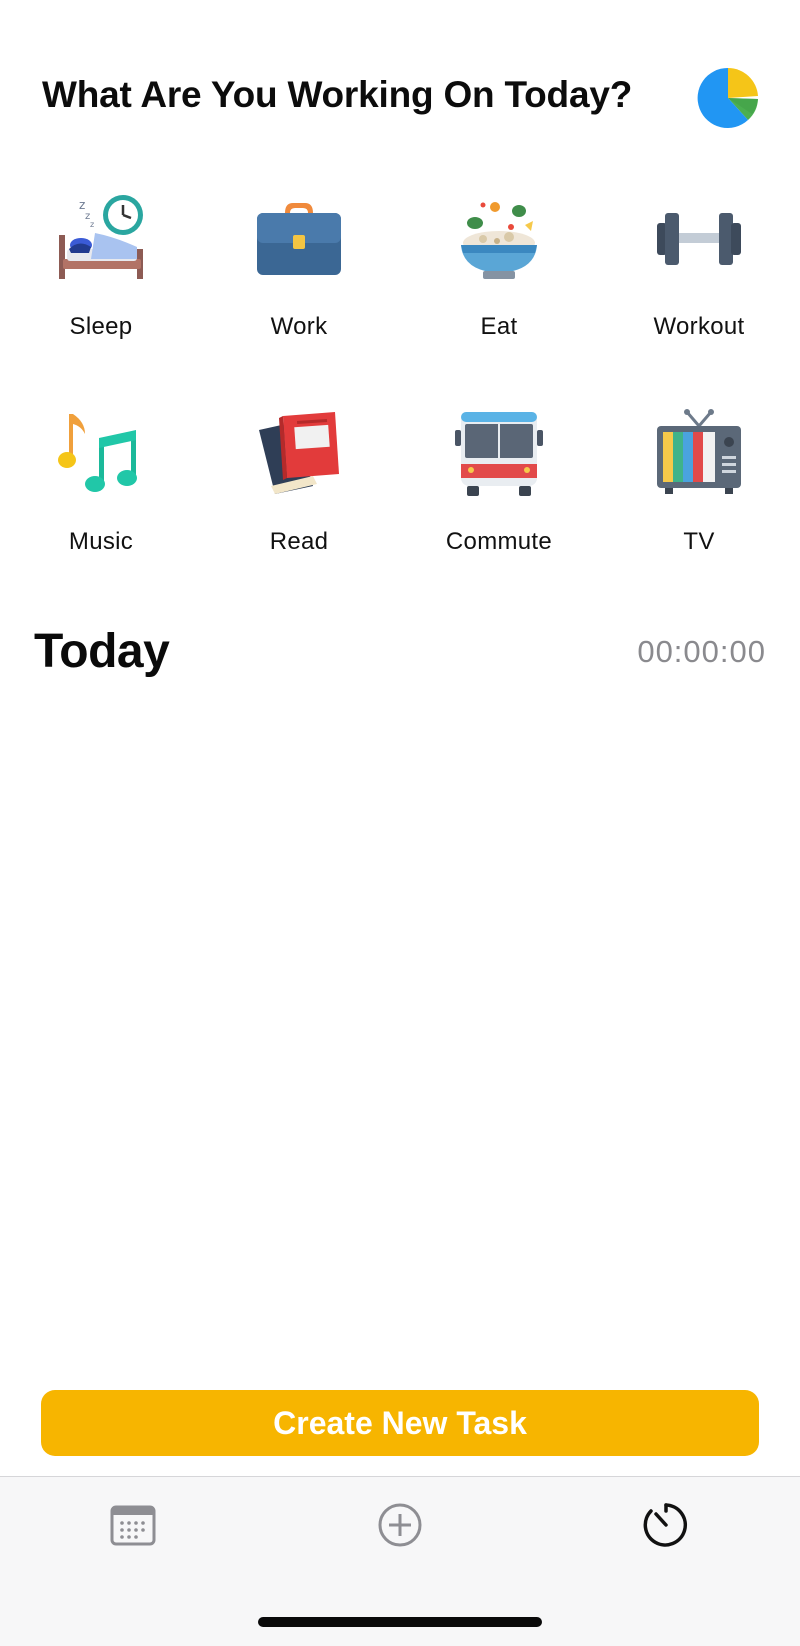  I want to click on today-total-time: 00:00:00, so click(701, 651).